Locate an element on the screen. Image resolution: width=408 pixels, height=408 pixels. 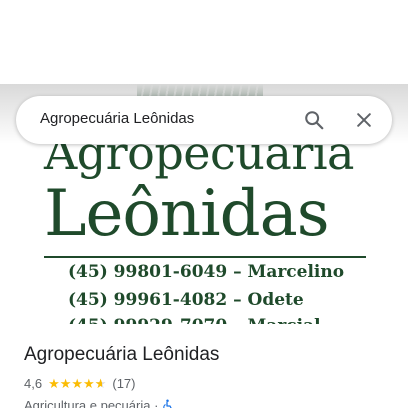
place-title: Agropecuária Leônidas is located at coordinates (122, 354).